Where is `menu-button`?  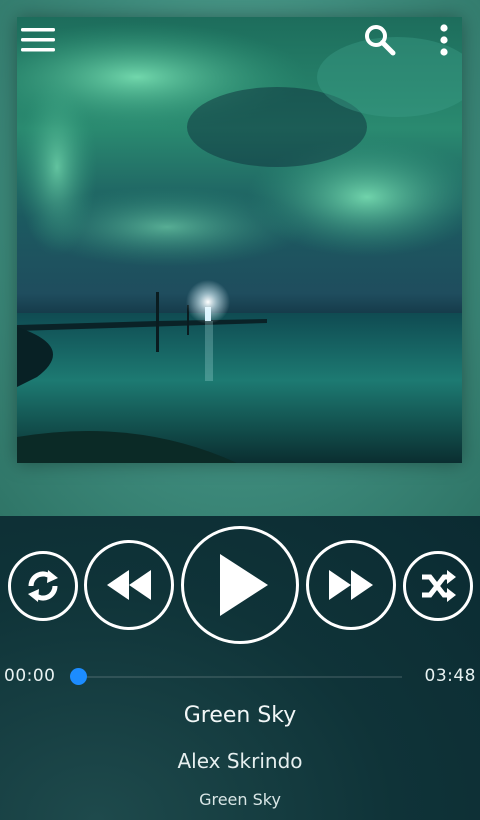 menu-button is located at coordinates (38, 40).